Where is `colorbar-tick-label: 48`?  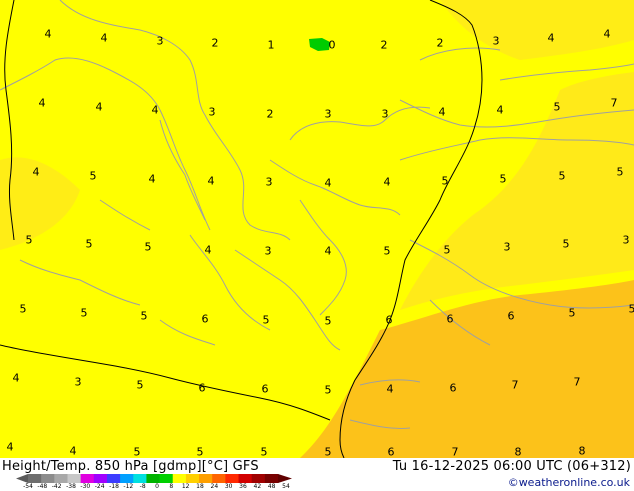 colorbar-tick-label: 48 is located at coordinates (272, 487).